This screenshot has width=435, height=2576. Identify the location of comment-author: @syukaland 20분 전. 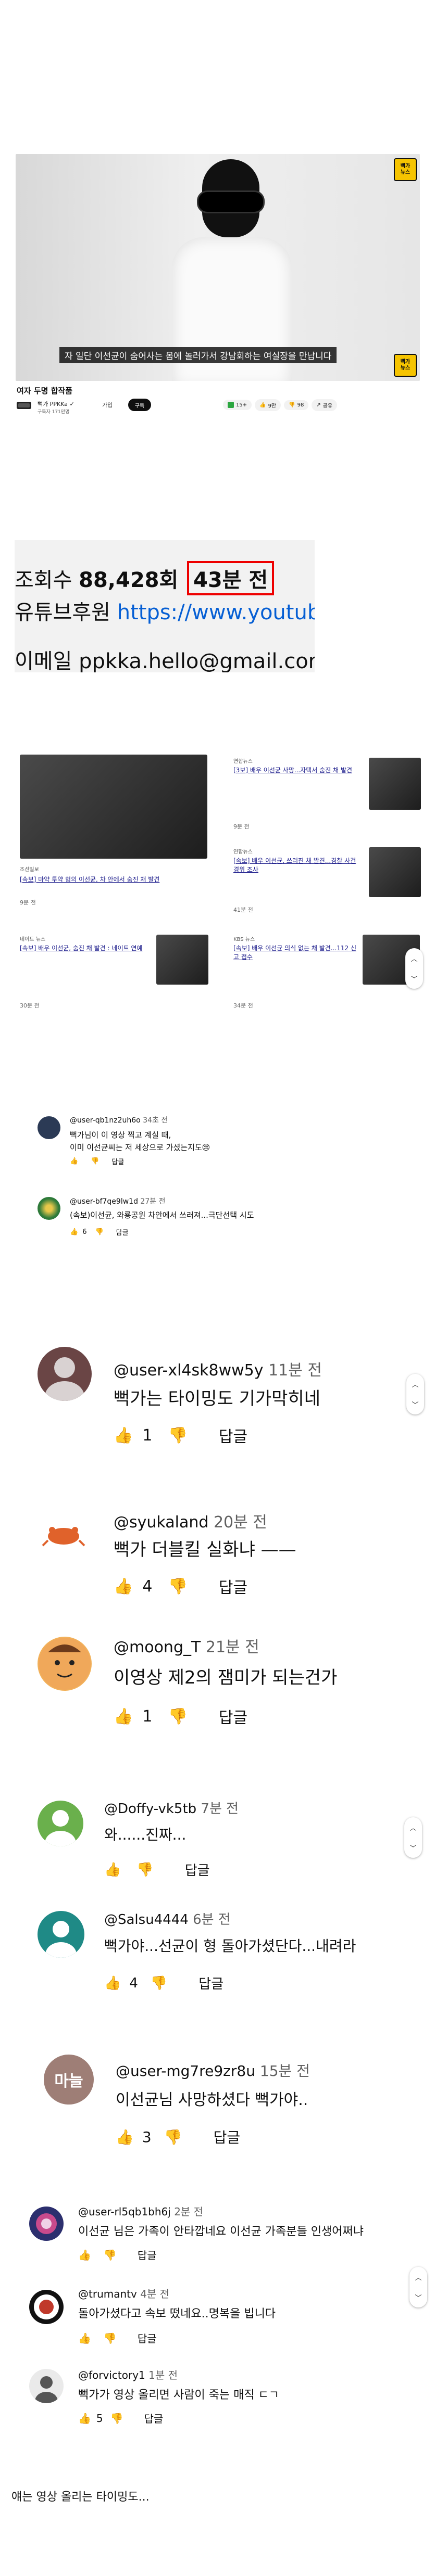
(190, 1520).